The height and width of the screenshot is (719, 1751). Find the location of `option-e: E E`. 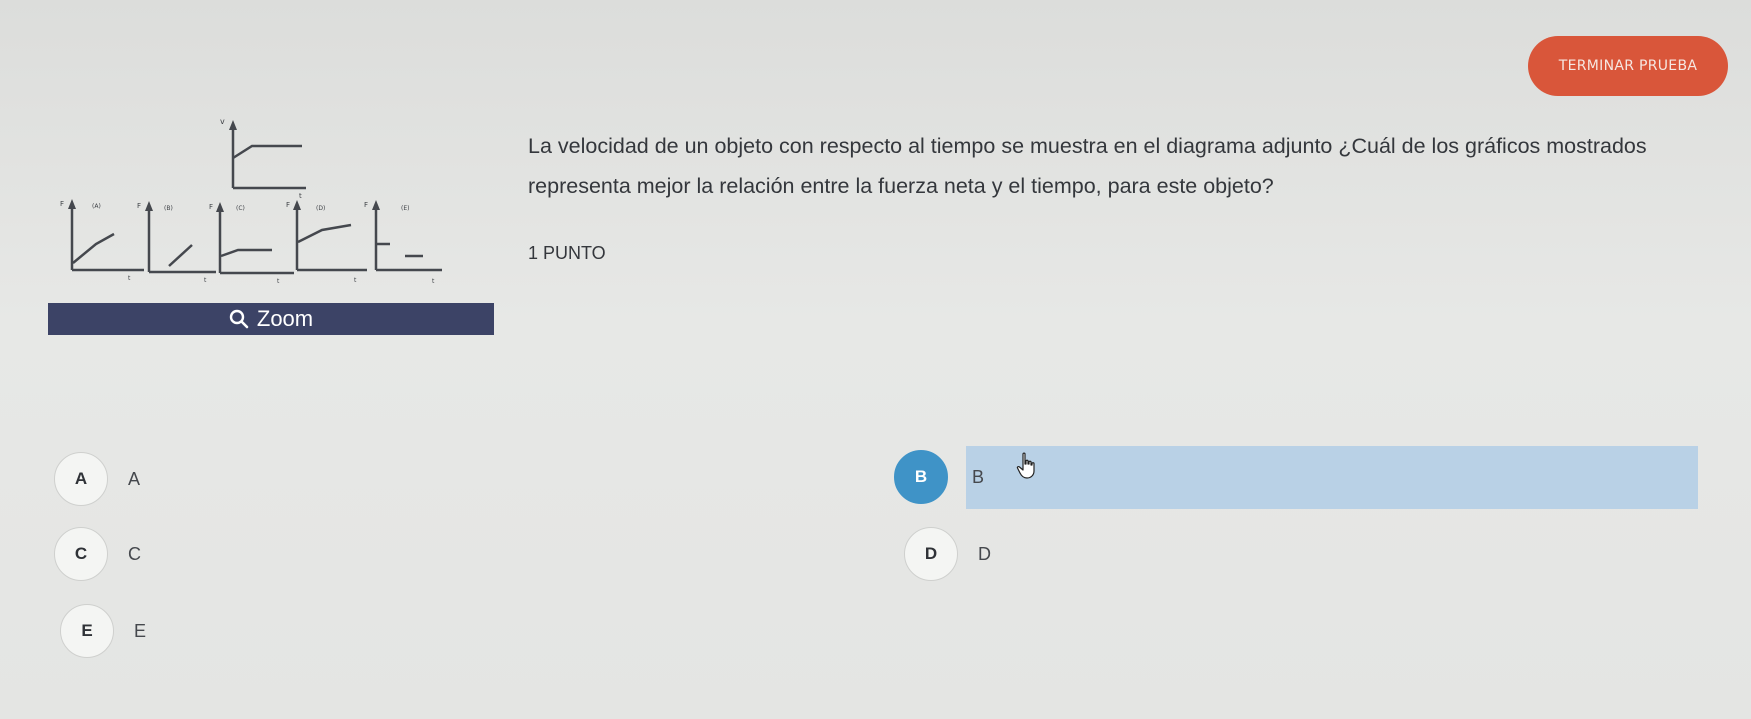

option-e: E E is located at coordinates (103, 631).